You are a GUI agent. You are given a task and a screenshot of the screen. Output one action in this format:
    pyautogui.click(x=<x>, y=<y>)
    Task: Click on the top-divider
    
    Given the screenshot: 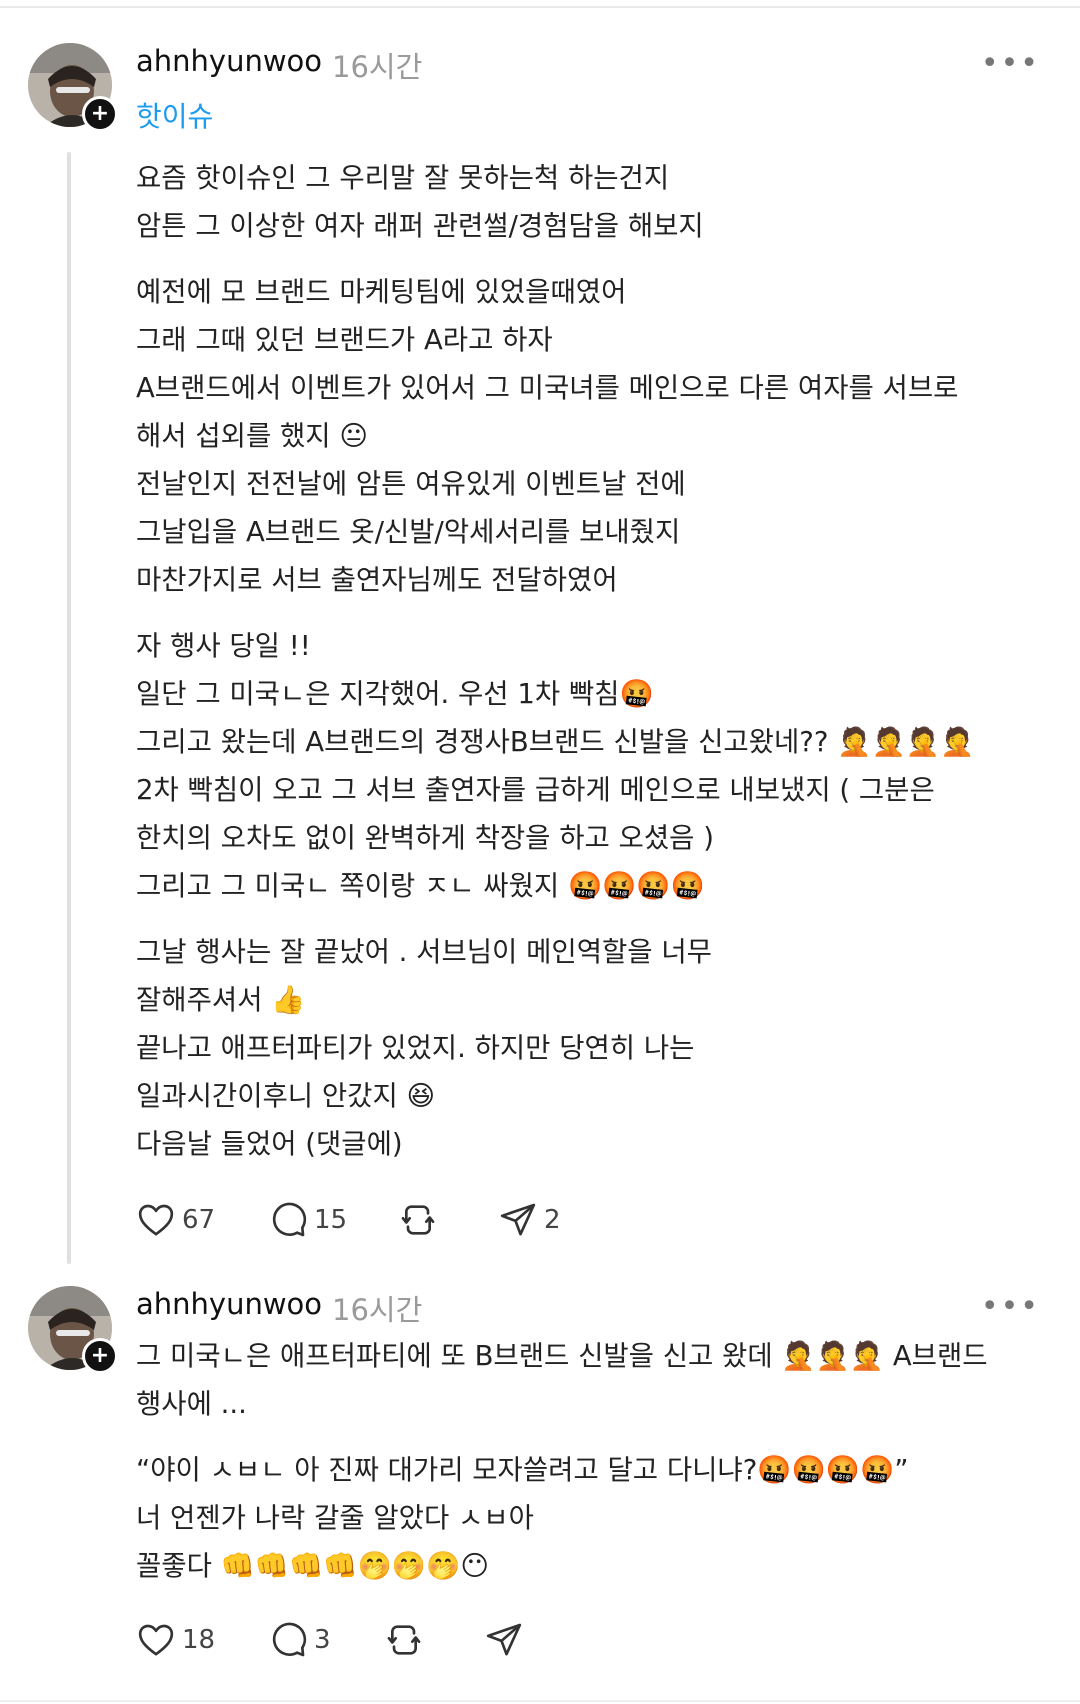 What is the action you would take?
    pyautogui.click(x=540, y=7)
    